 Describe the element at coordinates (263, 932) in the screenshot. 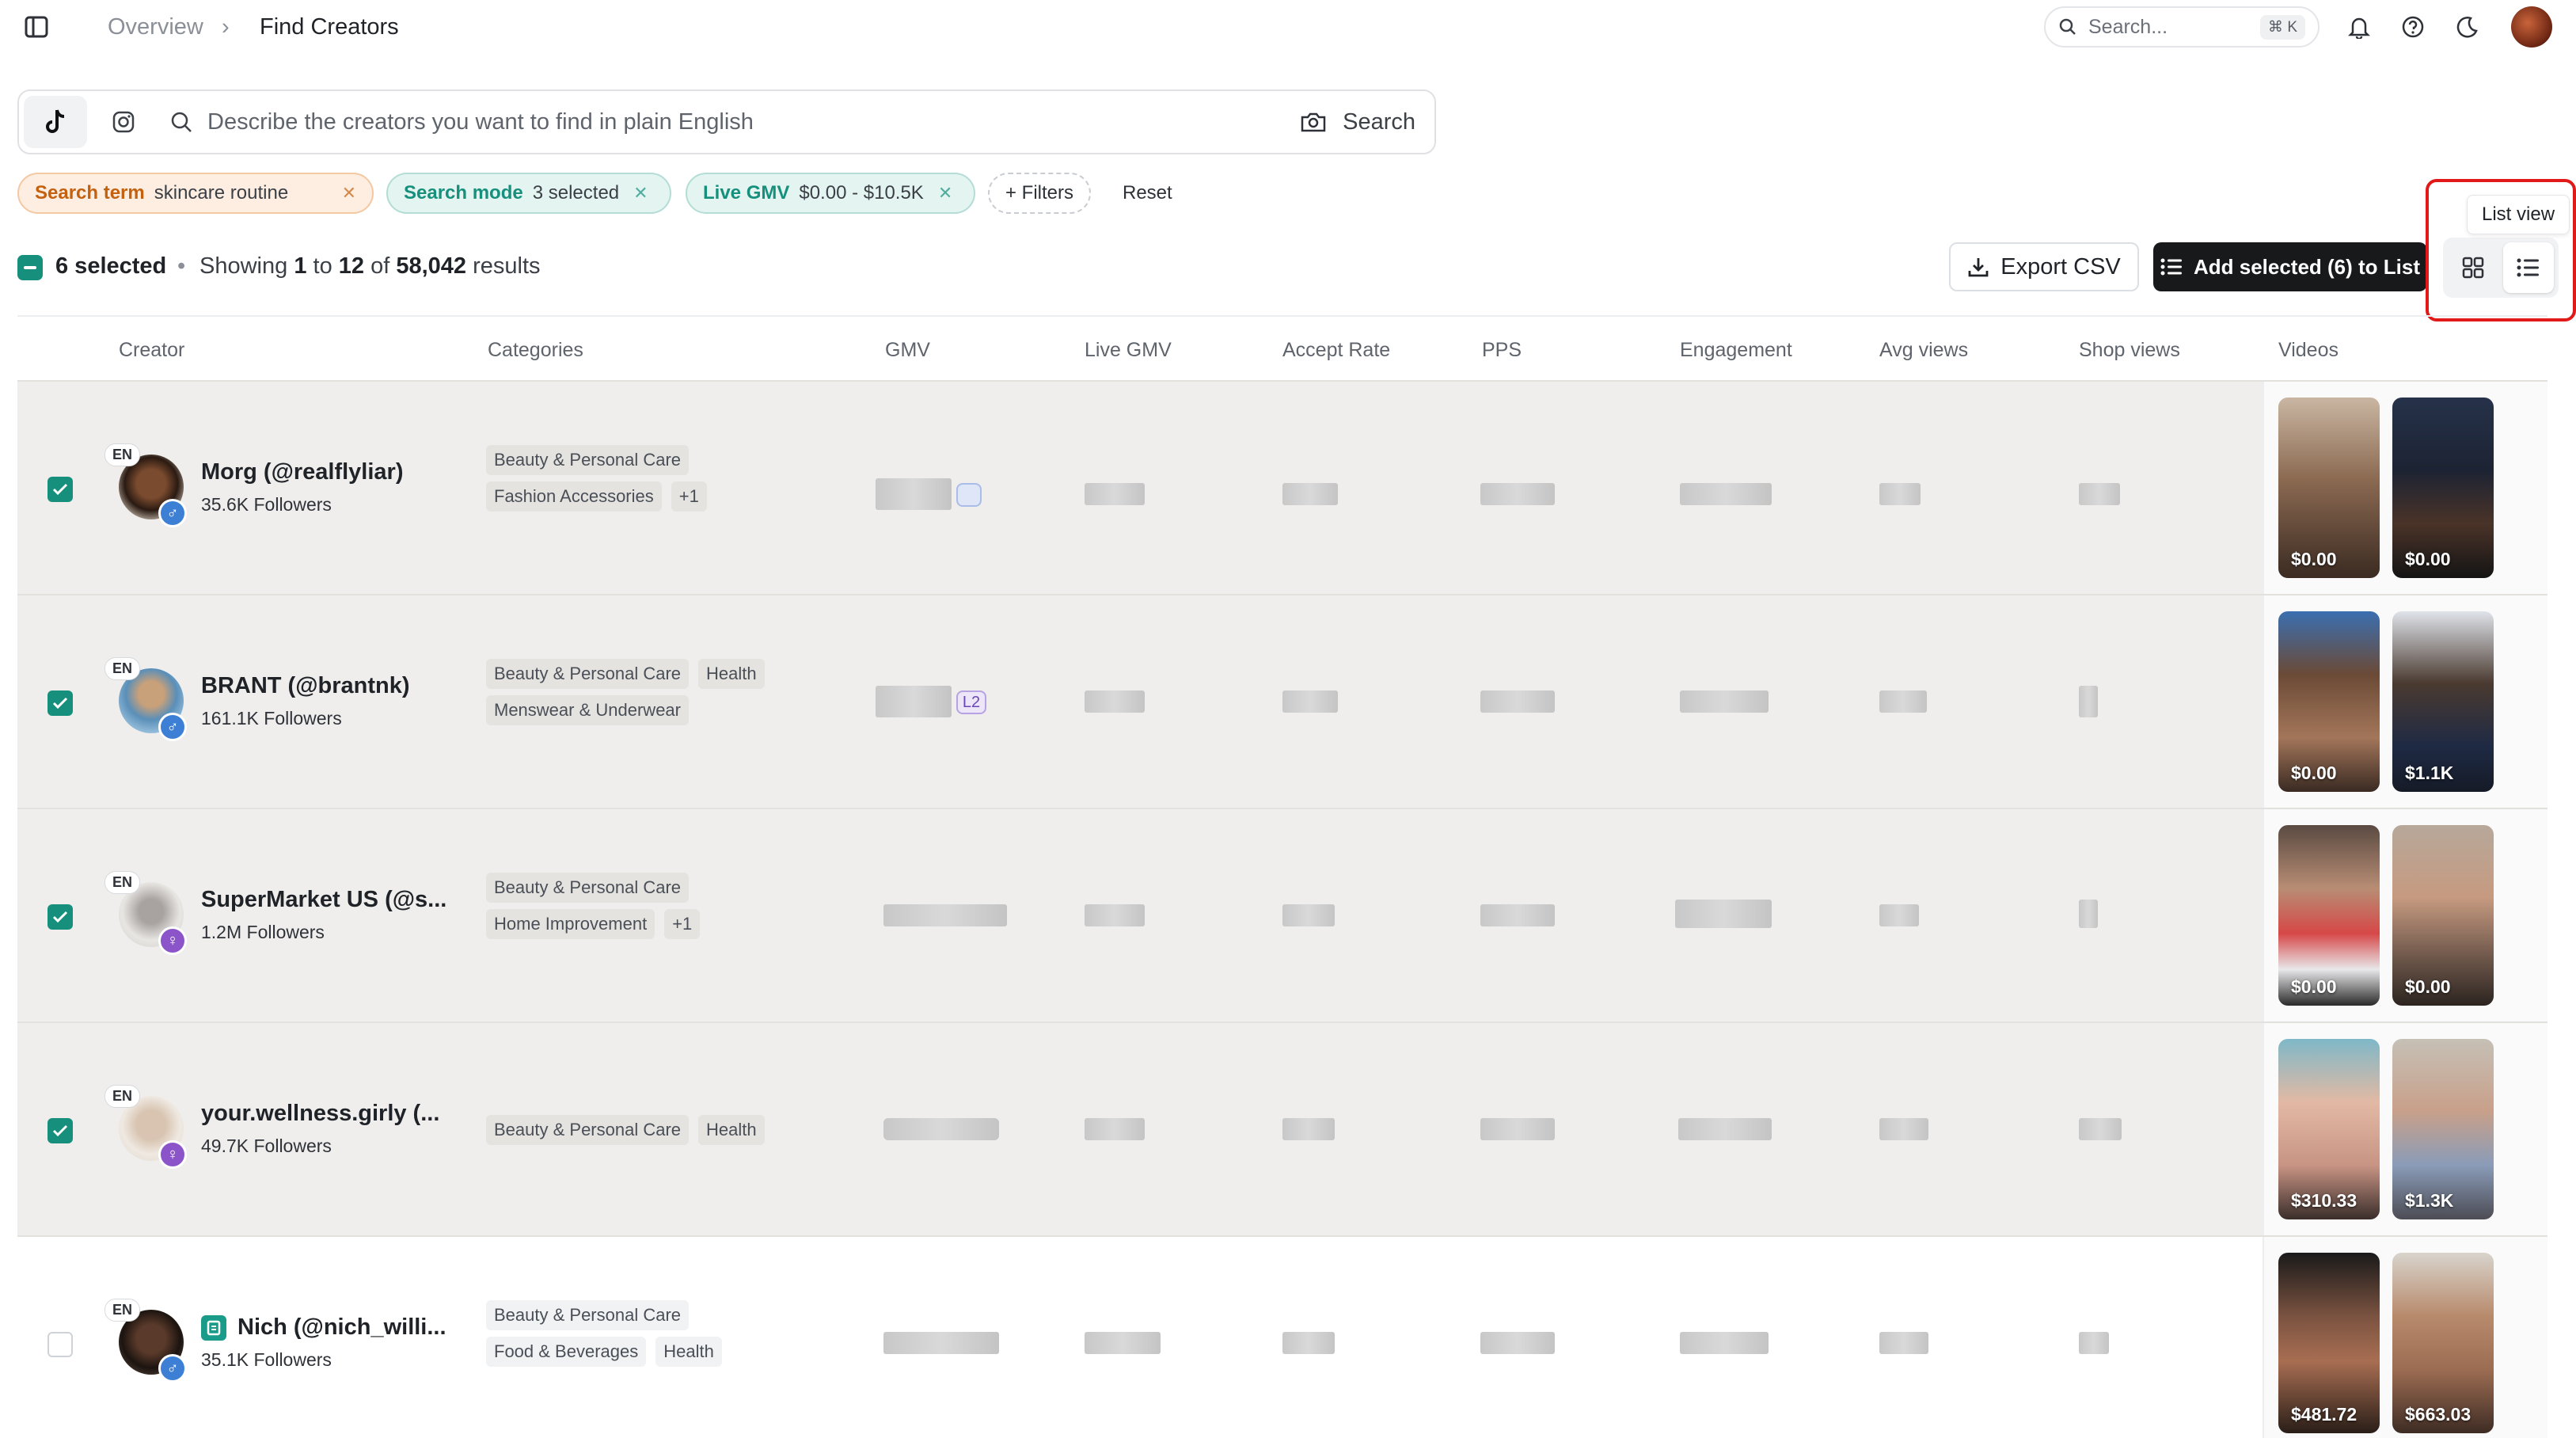

I see `follower-count: 1.2M Followers` at that location.